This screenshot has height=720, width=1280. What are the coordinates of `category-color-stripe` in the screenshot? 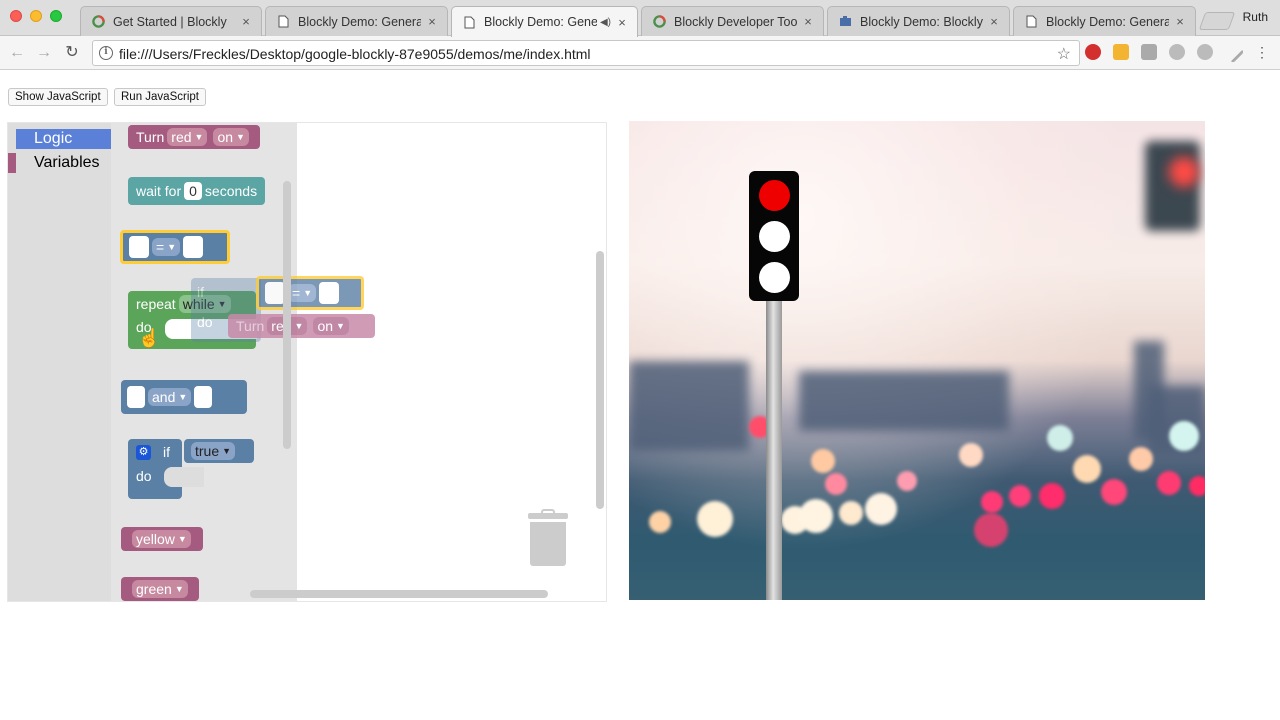 It's located at (12, 163).